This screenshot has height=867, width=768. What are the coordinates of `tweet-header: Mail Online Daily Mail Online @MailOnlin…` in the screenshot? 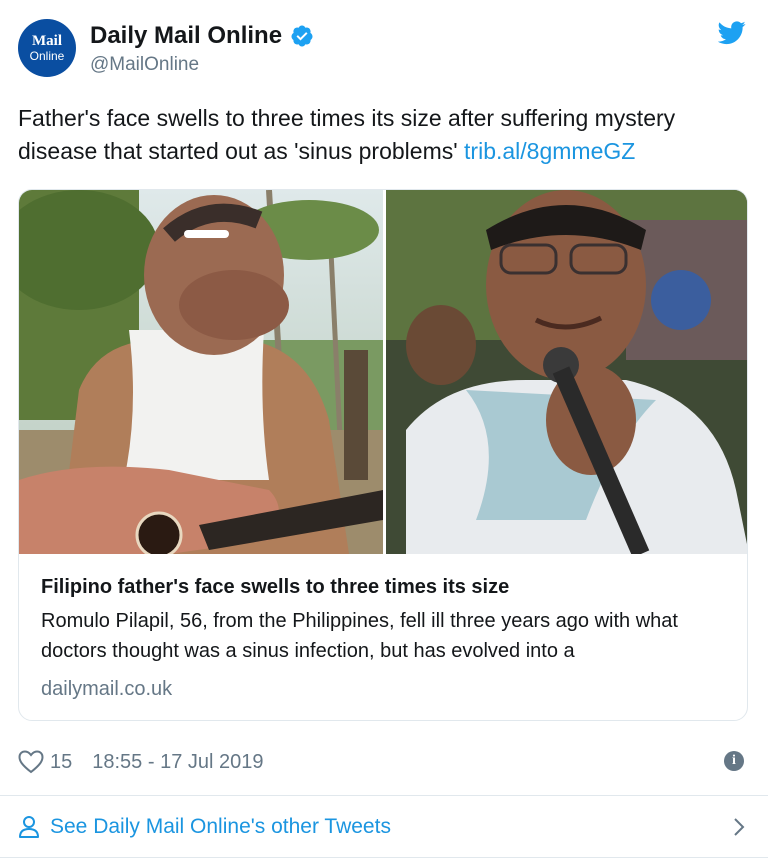 It's located at (384, 49).